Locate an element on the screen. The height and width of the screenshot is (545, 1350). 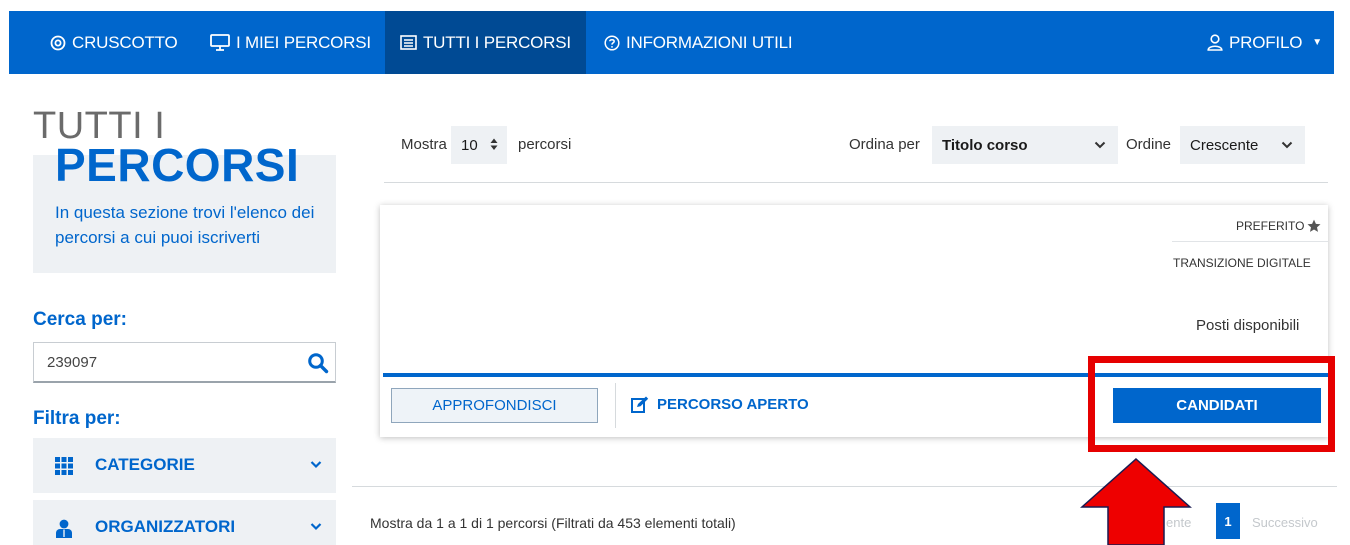
list-icon is located at coordinates (408, 42).